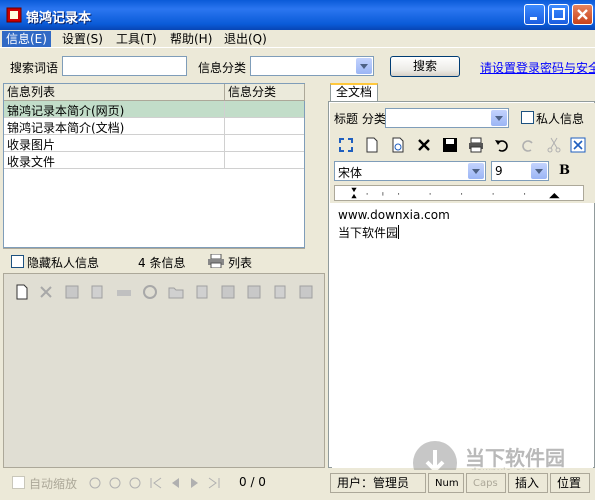 Image resolution: width=595 pixels, height=500 pixels. Describe the element at coordinates (154, 160) in the screenshot. I see `list-item: 收录文件` at that location.